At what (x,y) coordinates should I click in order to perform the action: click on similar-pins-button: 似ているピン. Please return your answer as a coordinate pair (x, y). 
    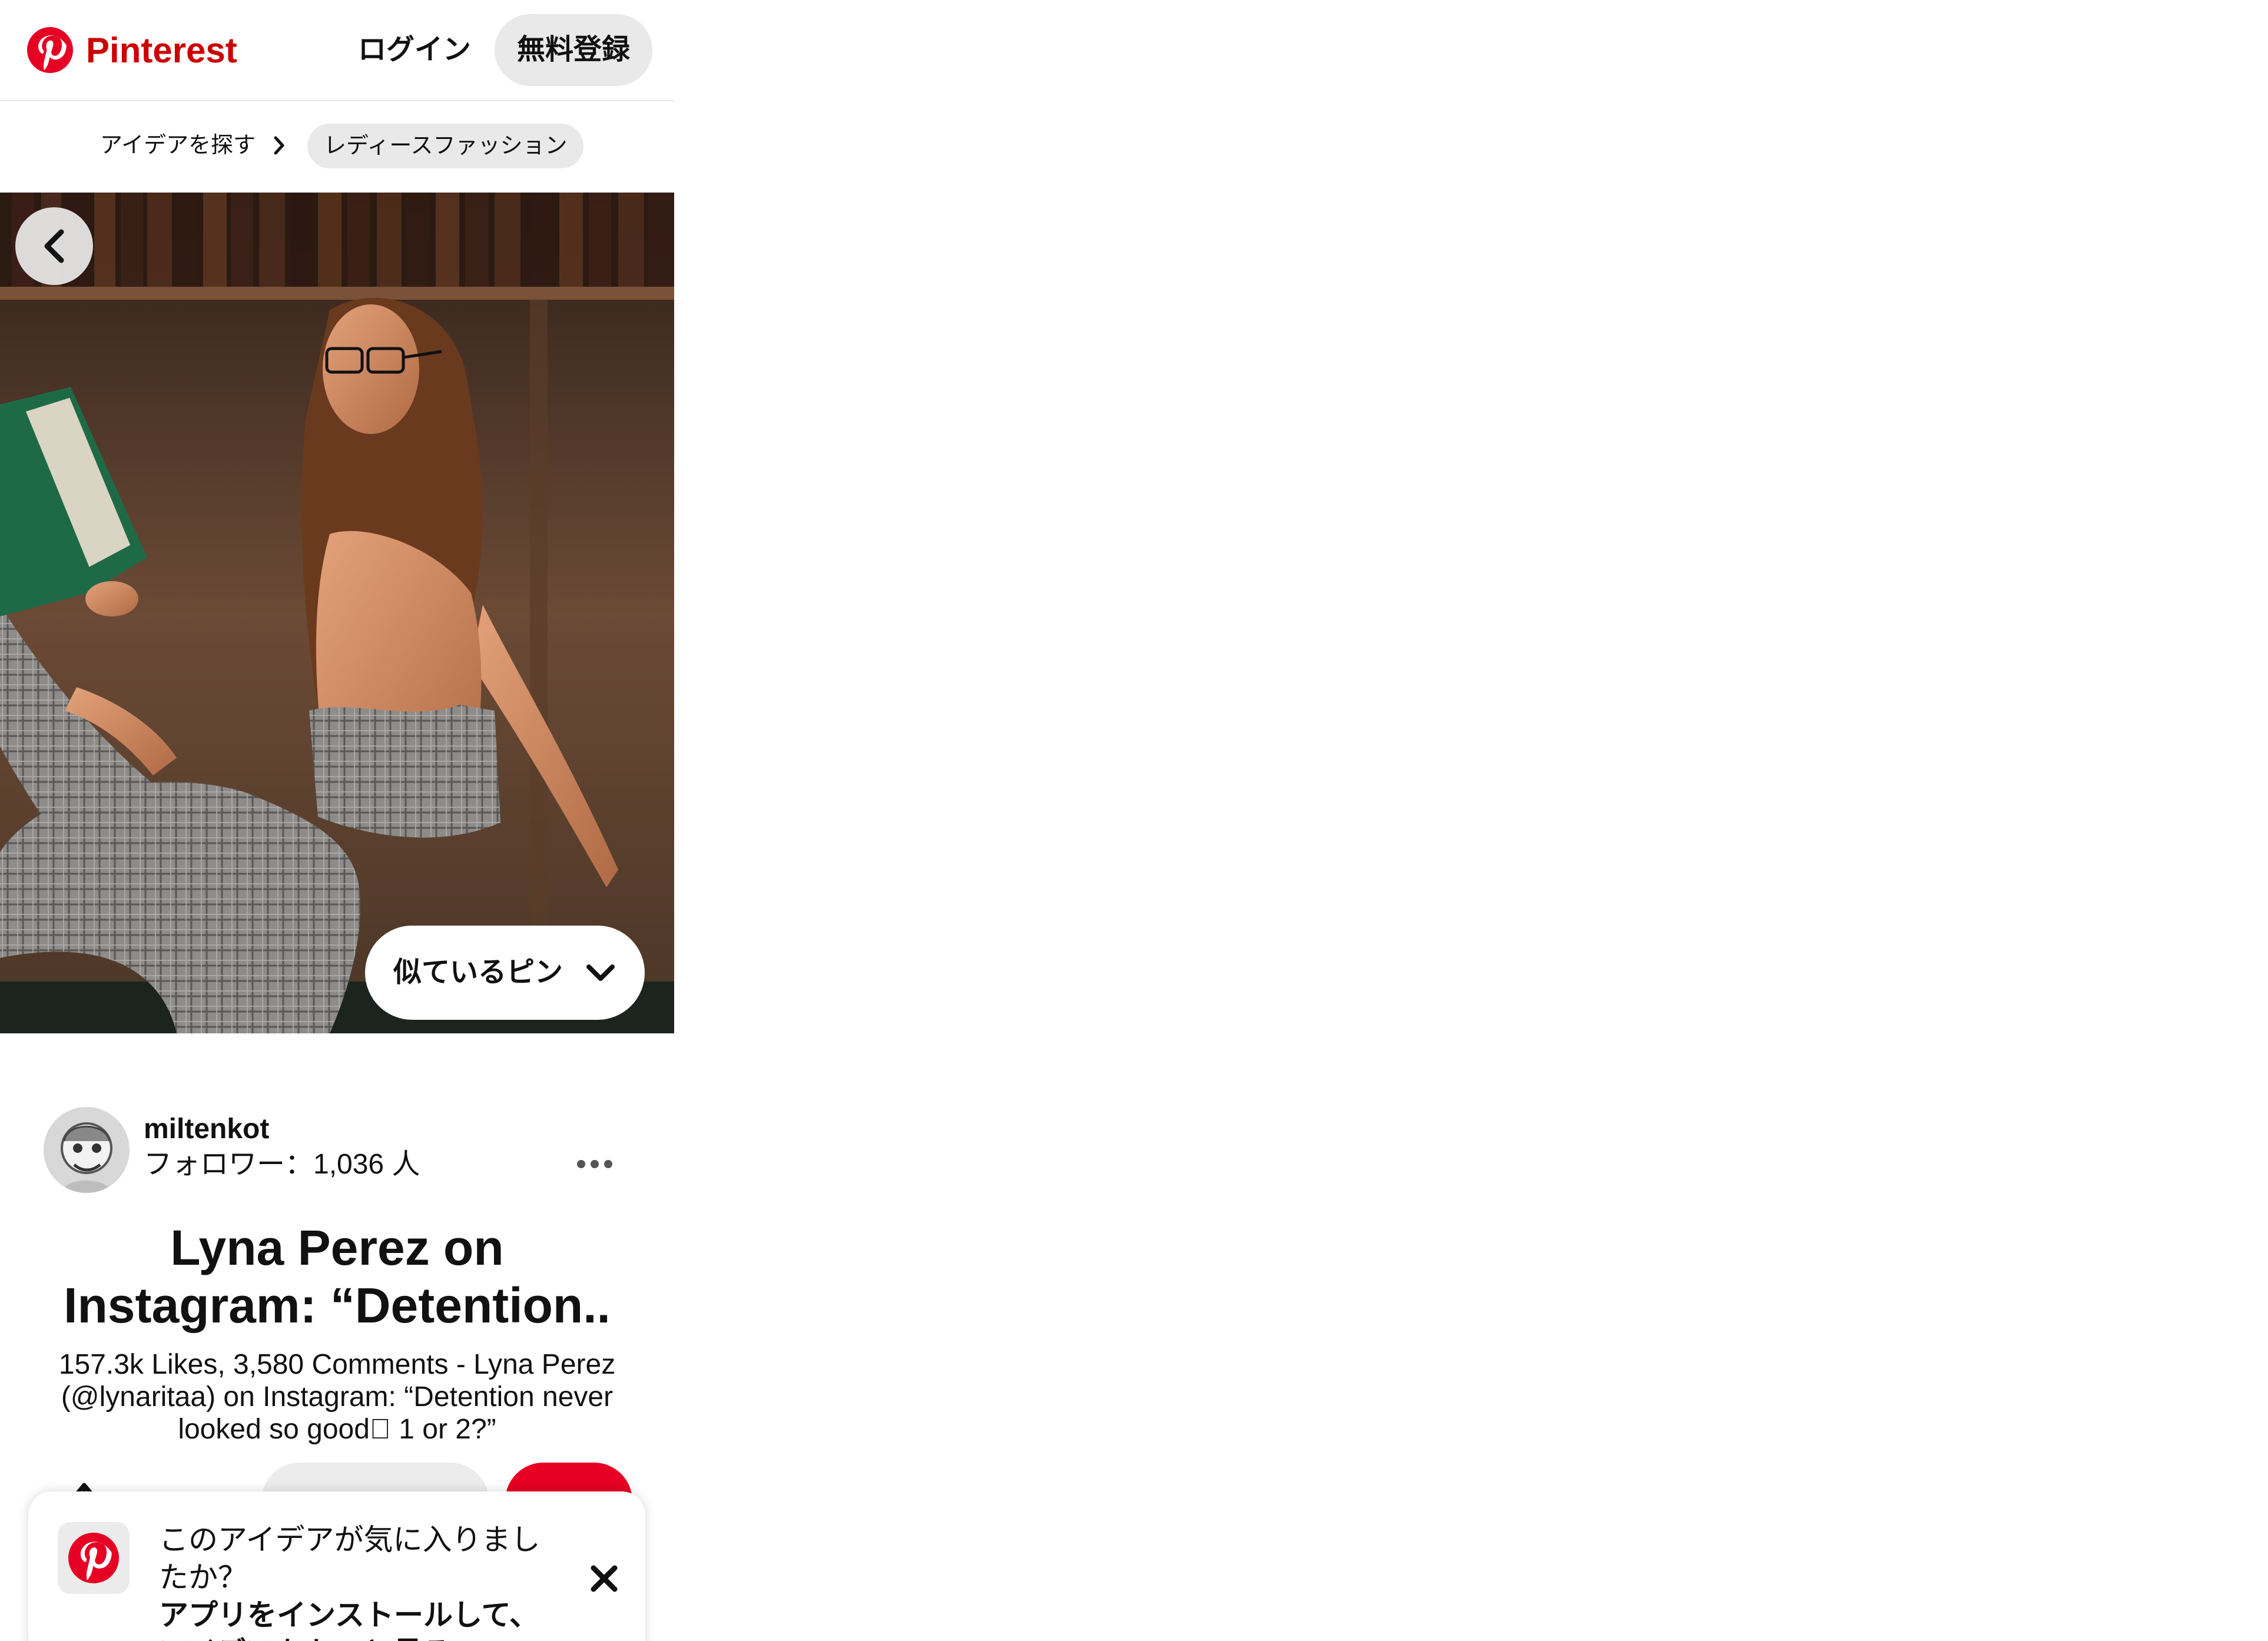
    Looking at the image, I should click on (505, 973).